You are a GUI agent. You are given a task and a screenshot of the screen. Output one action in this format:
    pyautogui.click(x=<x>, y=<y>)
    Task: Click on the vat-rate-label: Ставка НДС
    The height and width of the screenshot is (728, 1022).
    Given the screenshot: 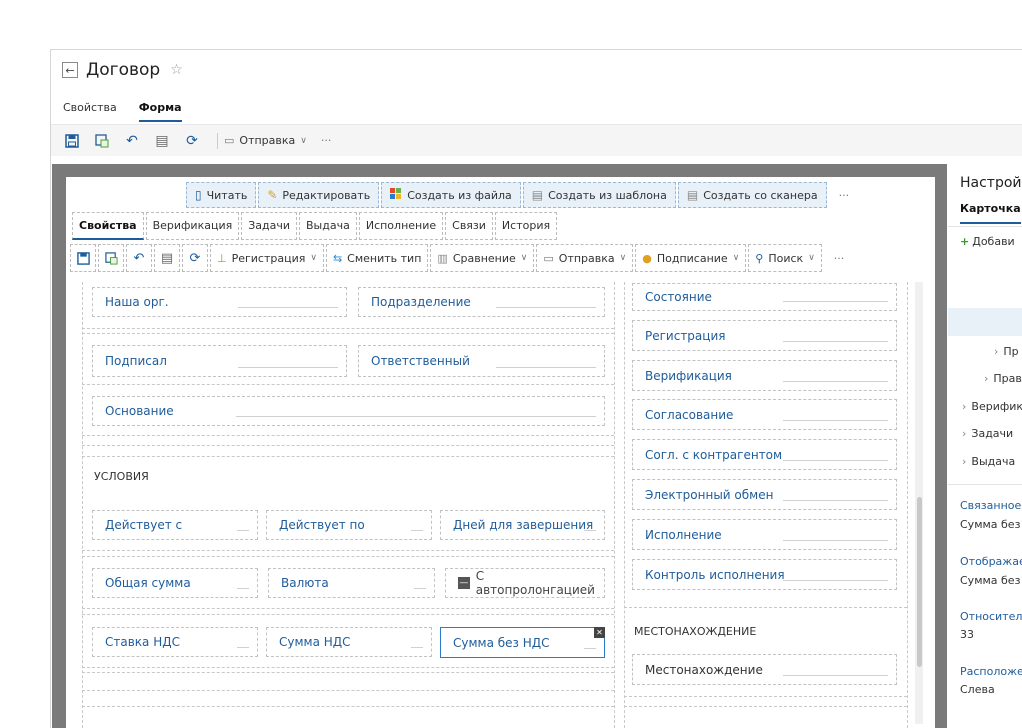 What is the action you would take?
    pyautogui.click(x=142, y=642)
    